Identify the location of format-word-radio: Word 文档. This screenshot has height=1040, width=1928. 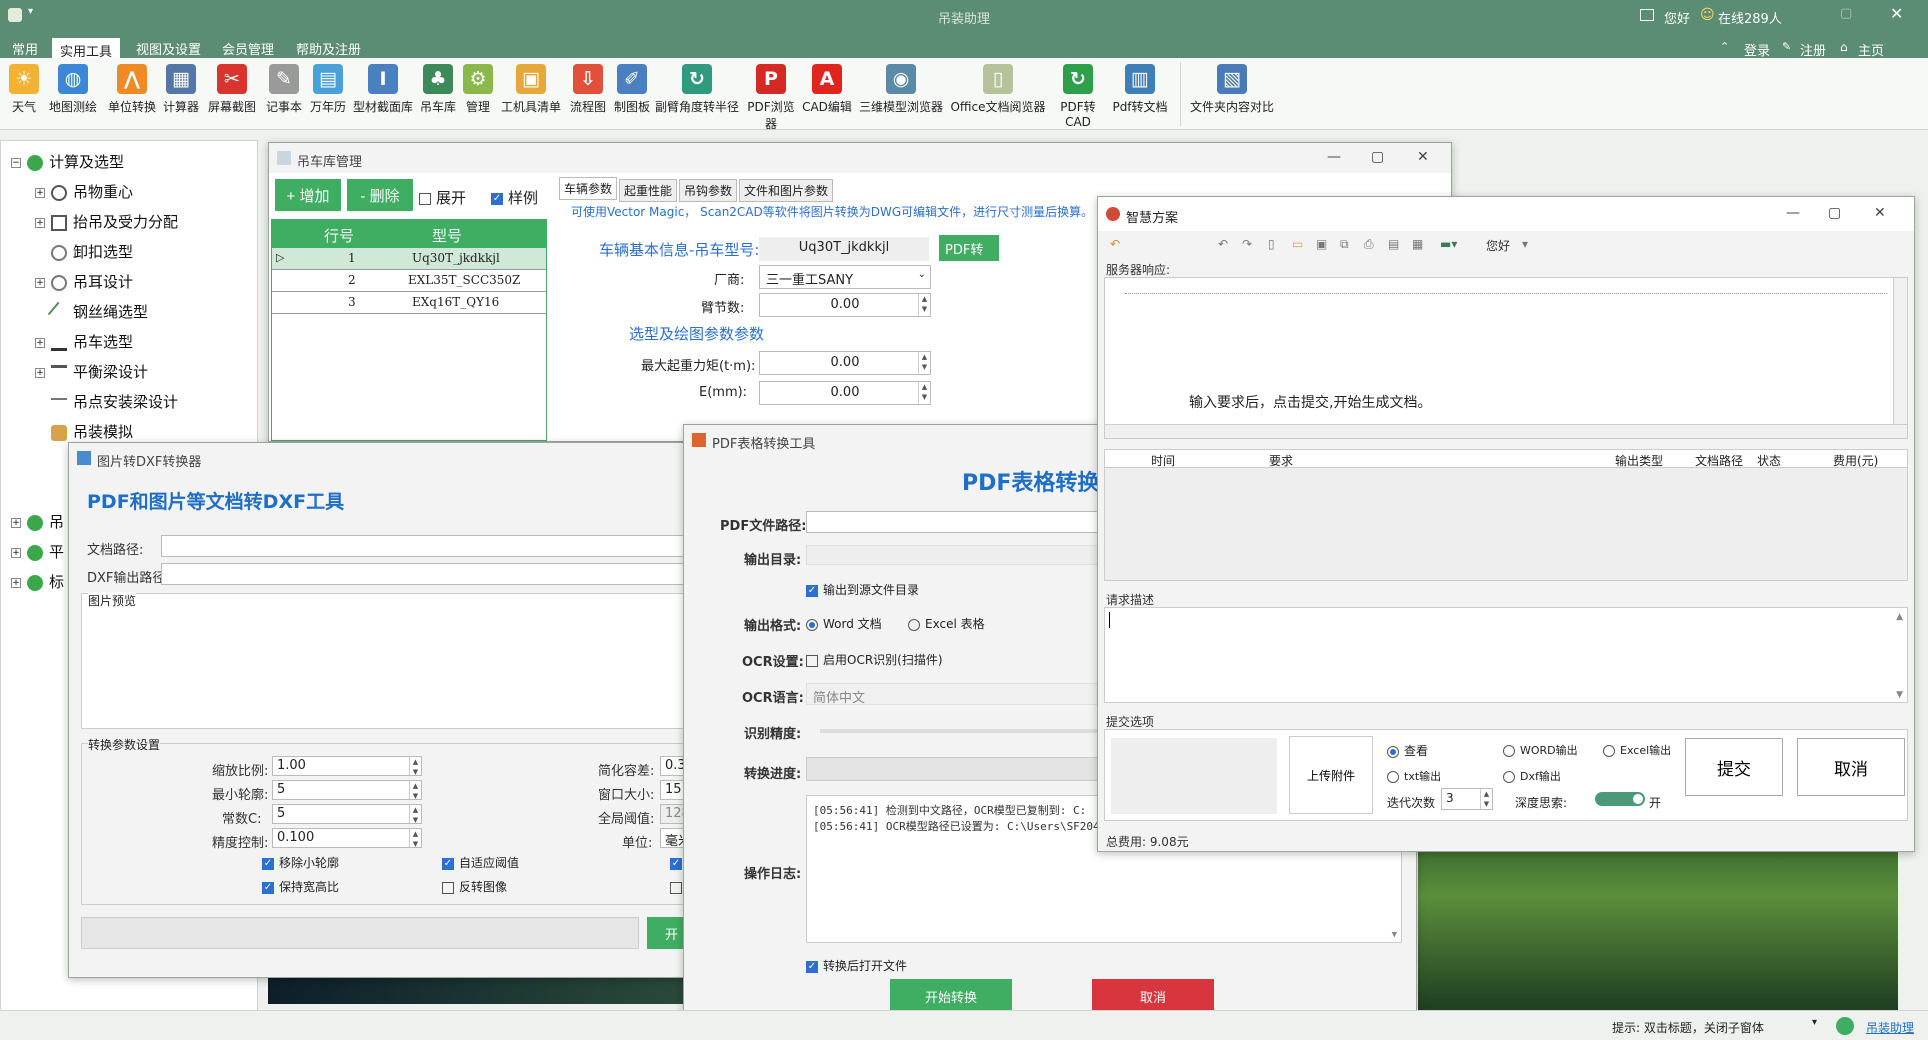
(844, 623).